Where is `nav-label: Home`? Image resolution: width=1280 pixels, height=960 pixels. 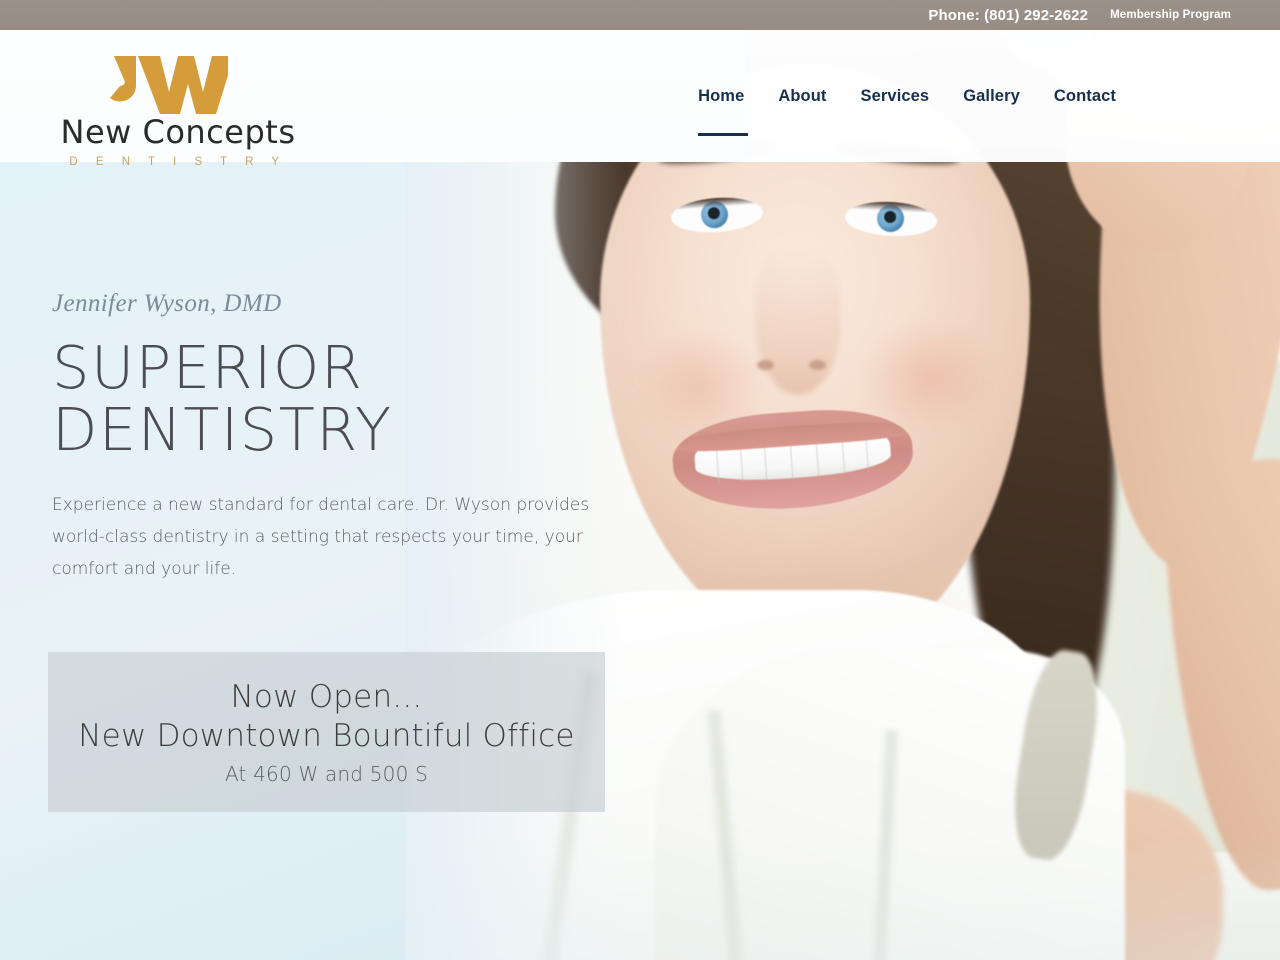 nav-label: Home is located at coordinates (721, 95).